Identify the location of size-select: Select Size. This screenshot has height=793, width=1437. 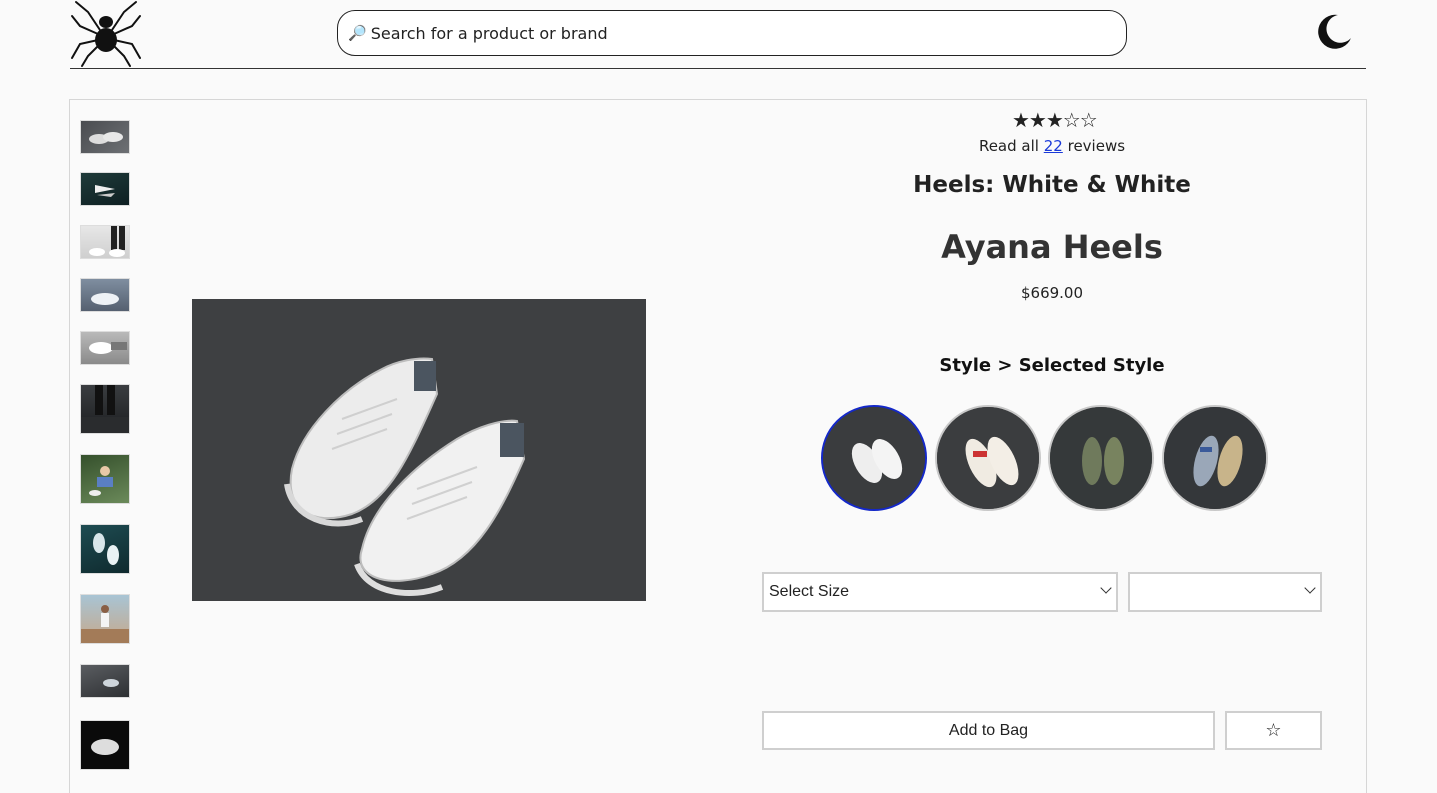
(940, 592).